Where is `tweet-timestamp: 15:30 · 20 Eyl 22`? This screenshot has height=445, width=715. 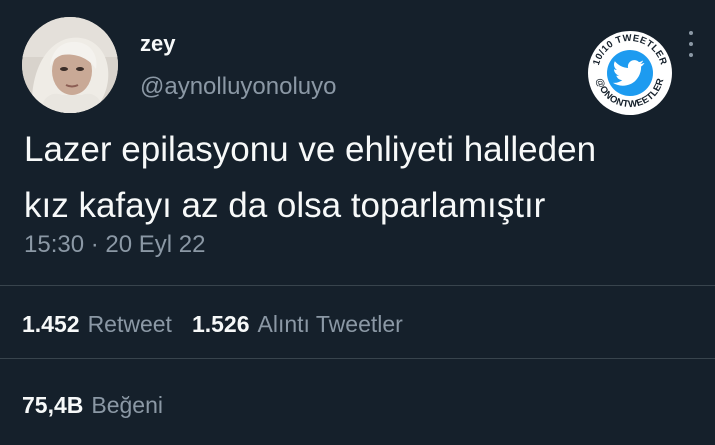
tweet-timestamp: 15:30 · 20 Eyl 22 is located at coordinates (114, 245).